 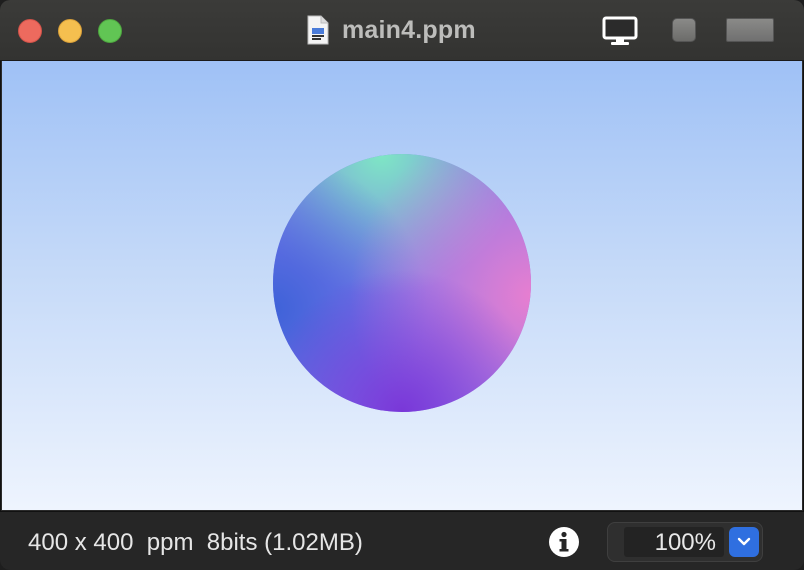 I want to click on chevron-down-icon, so click(x=744, y=541).